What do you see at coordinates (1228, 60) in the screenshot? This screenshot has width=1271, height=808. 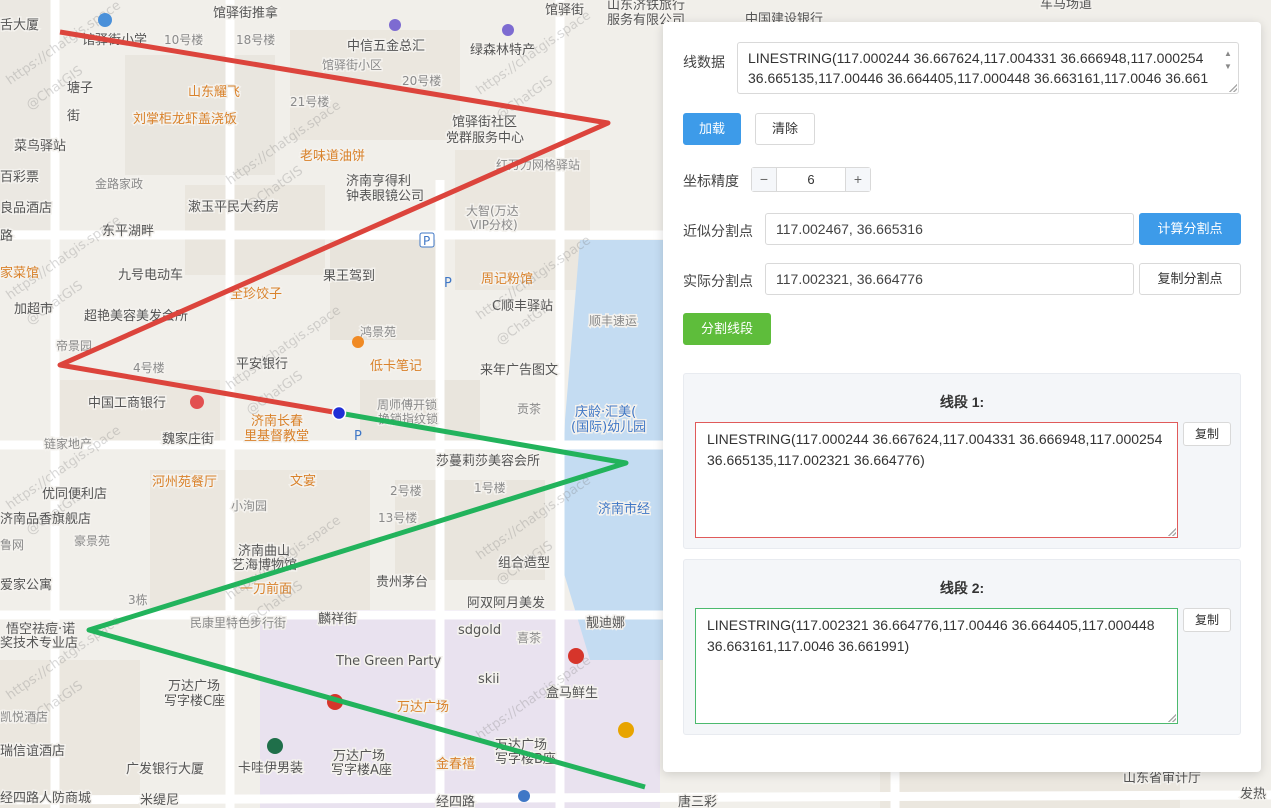 I see `textarea-scrollbar: ▲ ▼` at bounding box center [1228, 60].